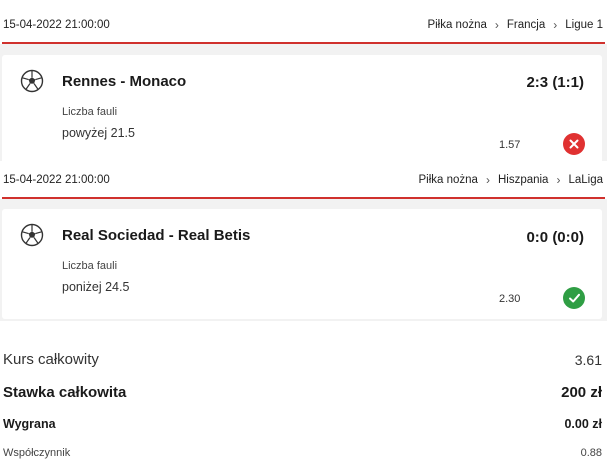  What do you see at coordinates (302, 453) in the screenshot?
I see `coefficient-row: Współczynnik 0.88` at bounding box center [302, 453].